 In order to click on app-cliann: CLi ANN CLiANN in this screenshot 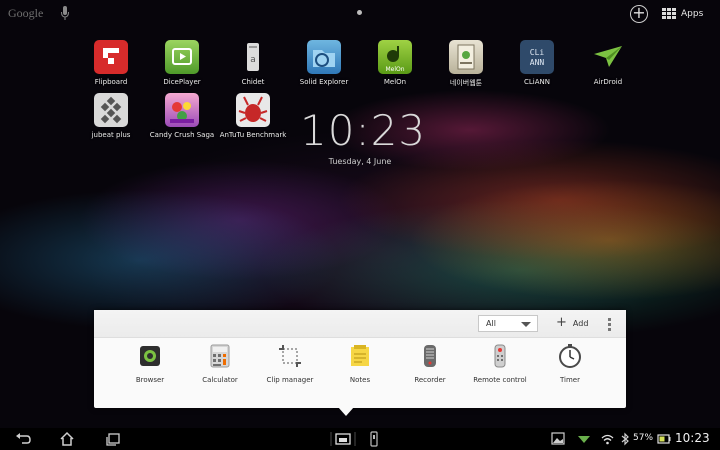, I will do `click(537, 63)`.